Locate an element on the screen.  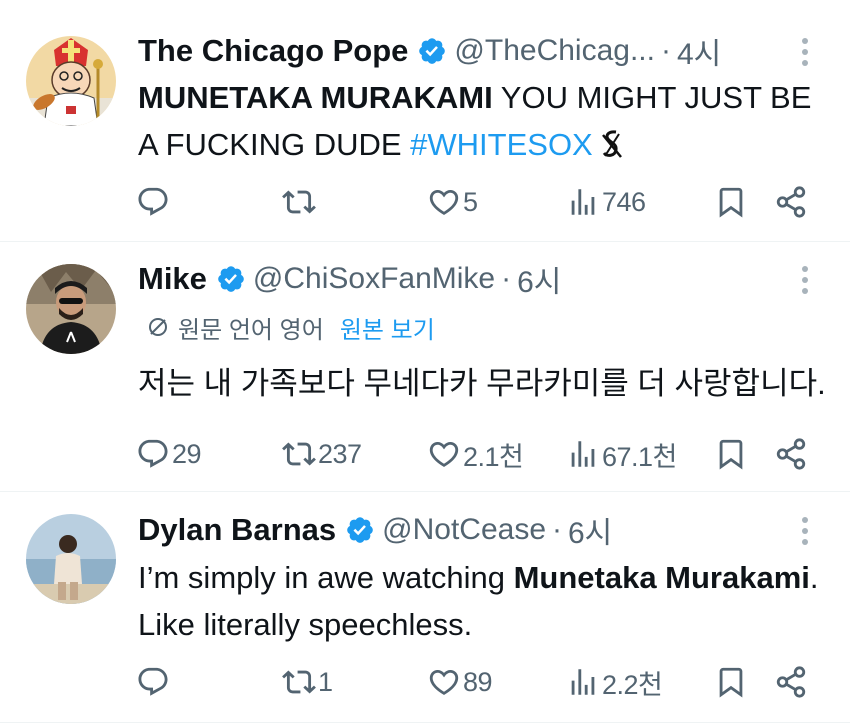
views-button: 67.1천 is located at coordinates (621, 454).